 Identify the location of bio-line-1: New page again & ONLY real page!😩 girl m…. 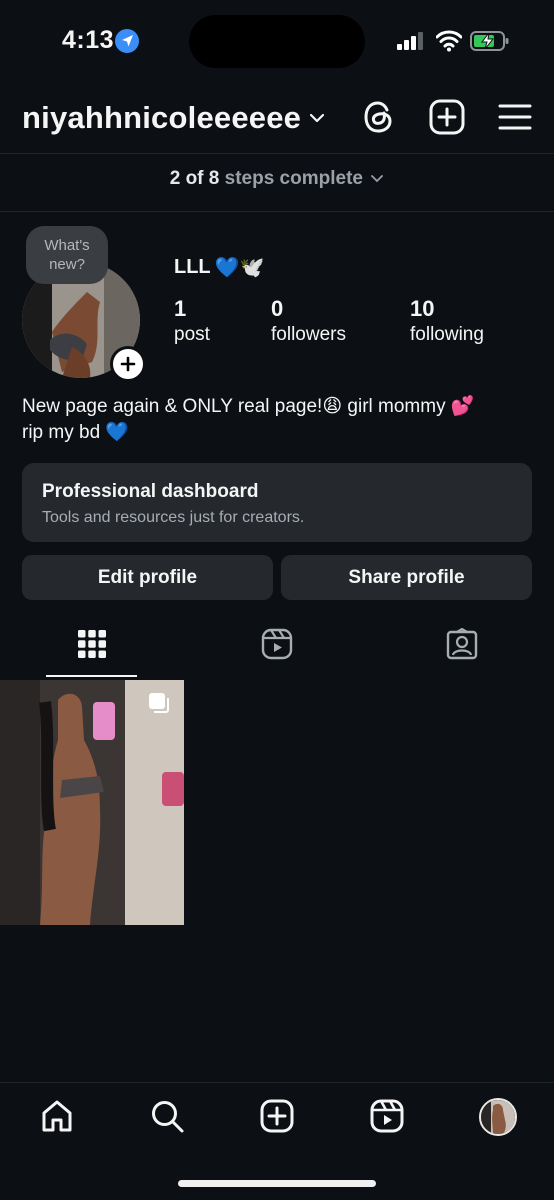
(248, 406).